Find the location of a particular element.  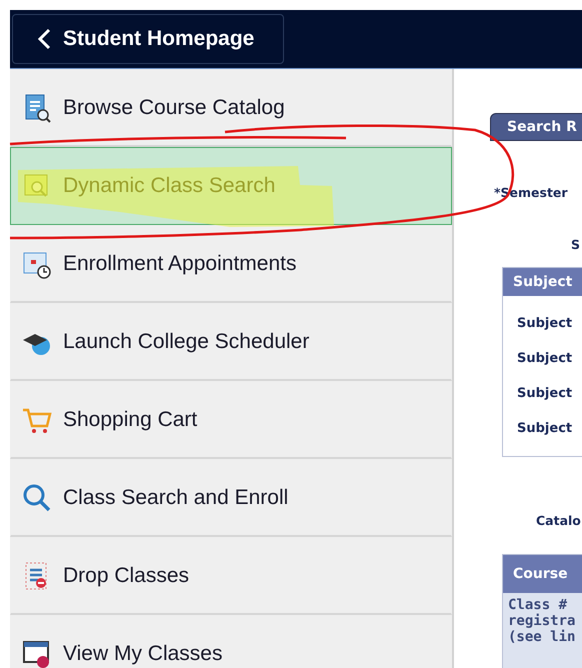

panel-header: Subject is located at coordinates (542, 282).